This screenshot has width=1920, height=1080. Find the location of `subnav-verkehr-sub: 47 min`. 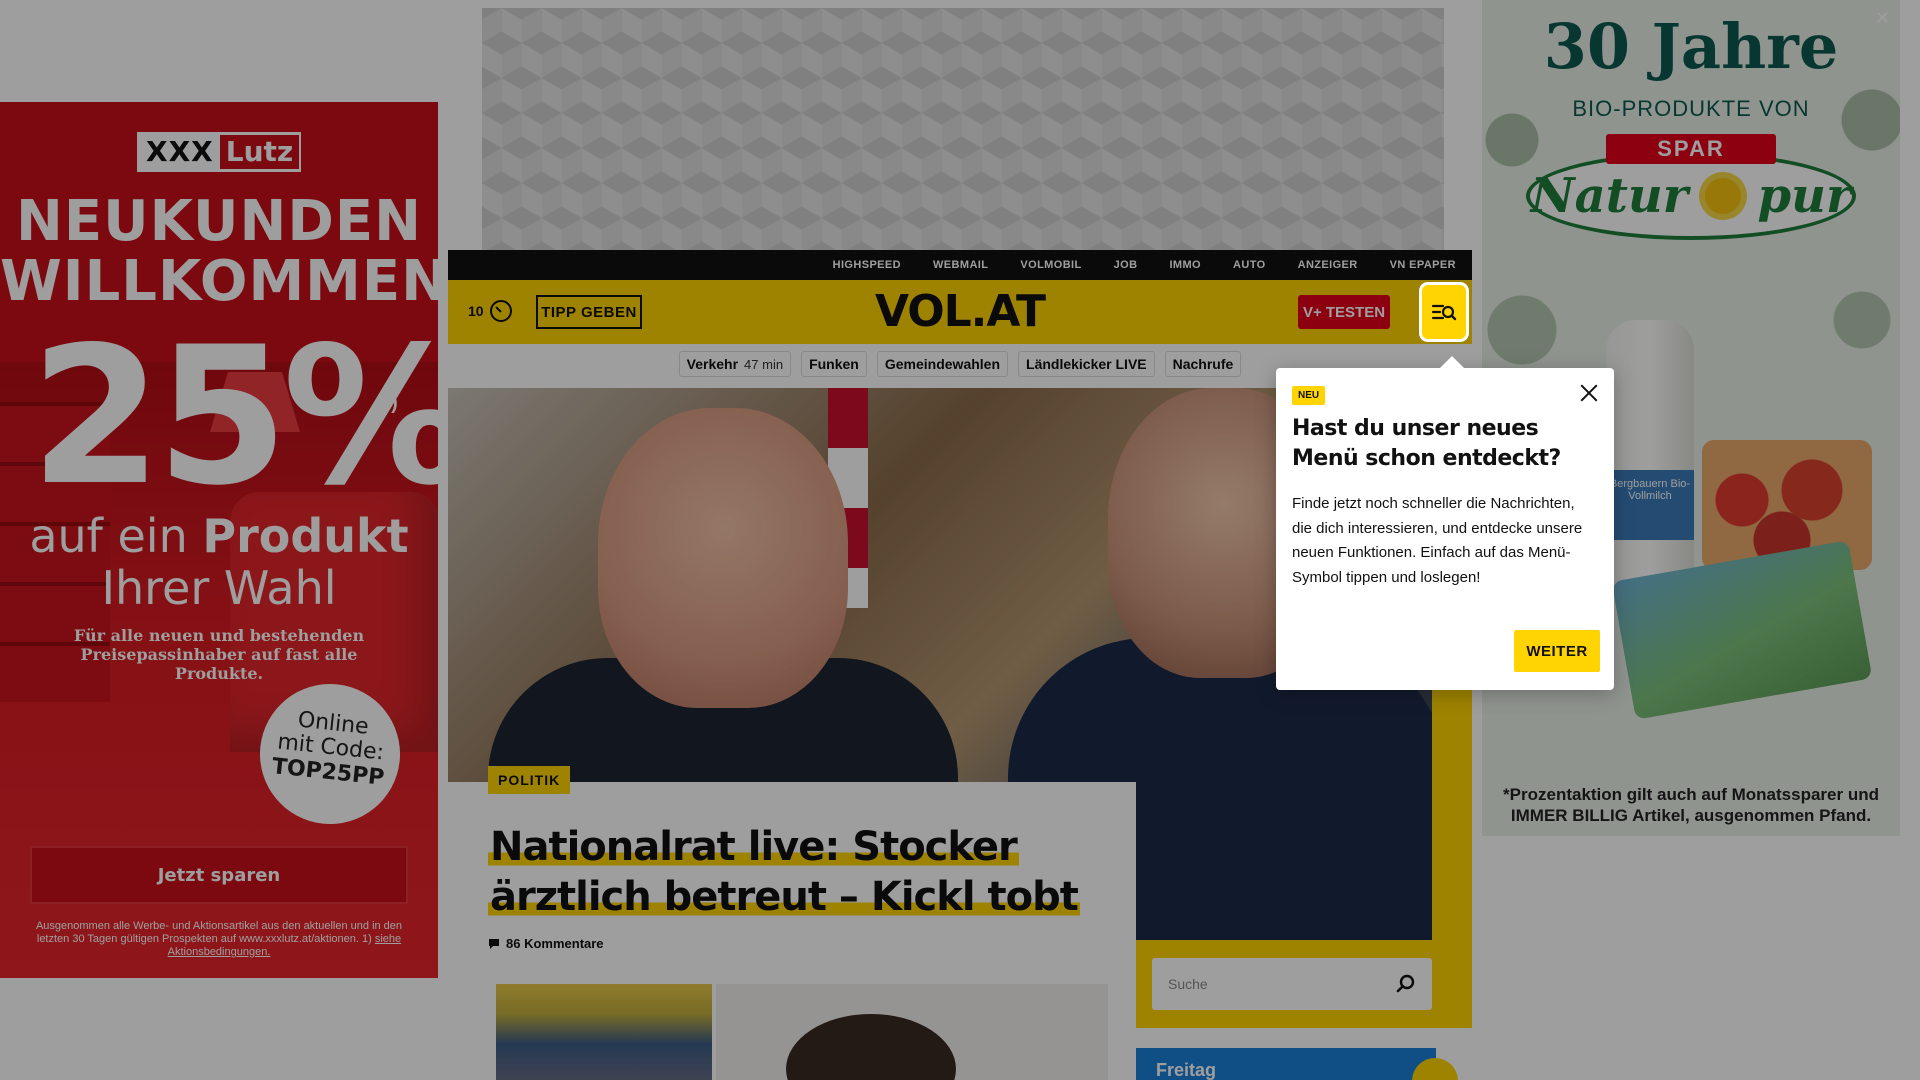

subnav-verkehr-sub: 47 min is located at coordinates (764, 364).